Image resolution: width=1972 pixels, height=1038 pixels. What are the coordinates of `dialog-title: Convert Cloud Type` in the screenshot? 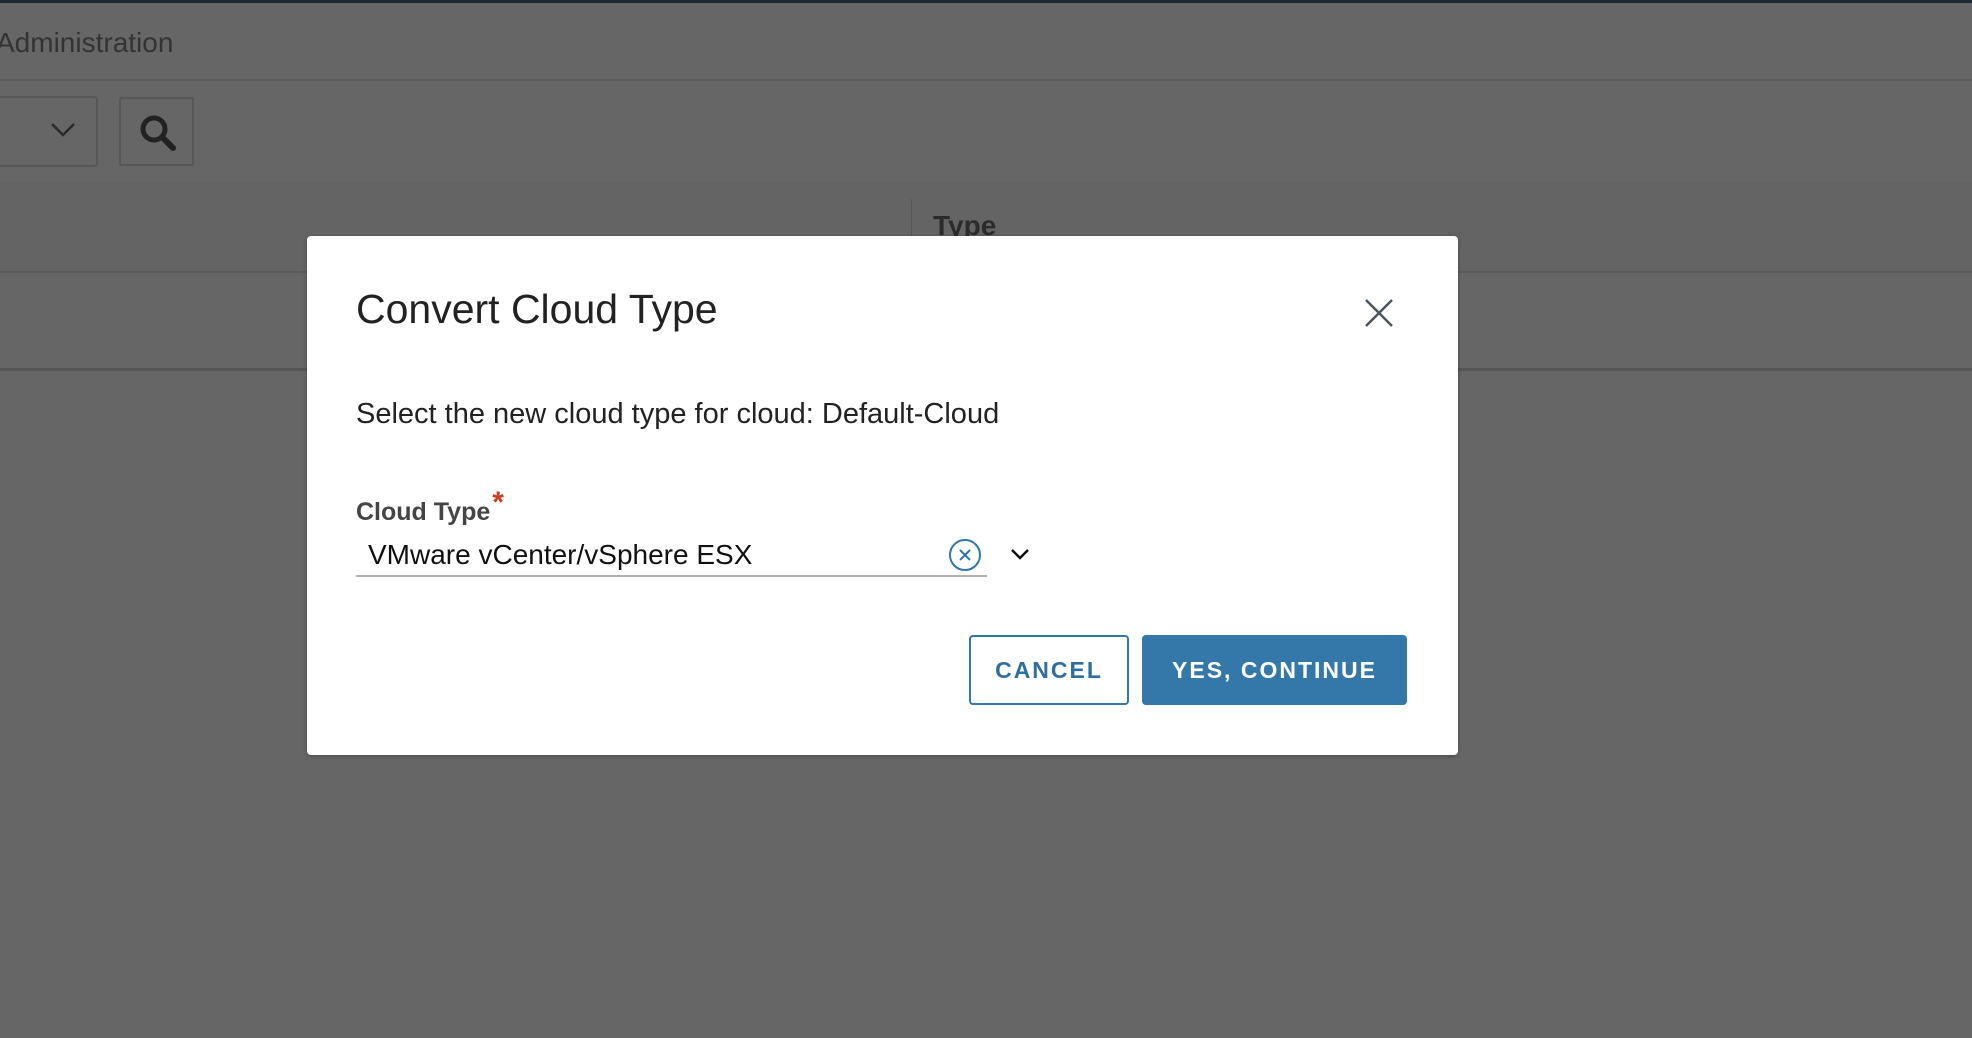 It's located at (537, 309).